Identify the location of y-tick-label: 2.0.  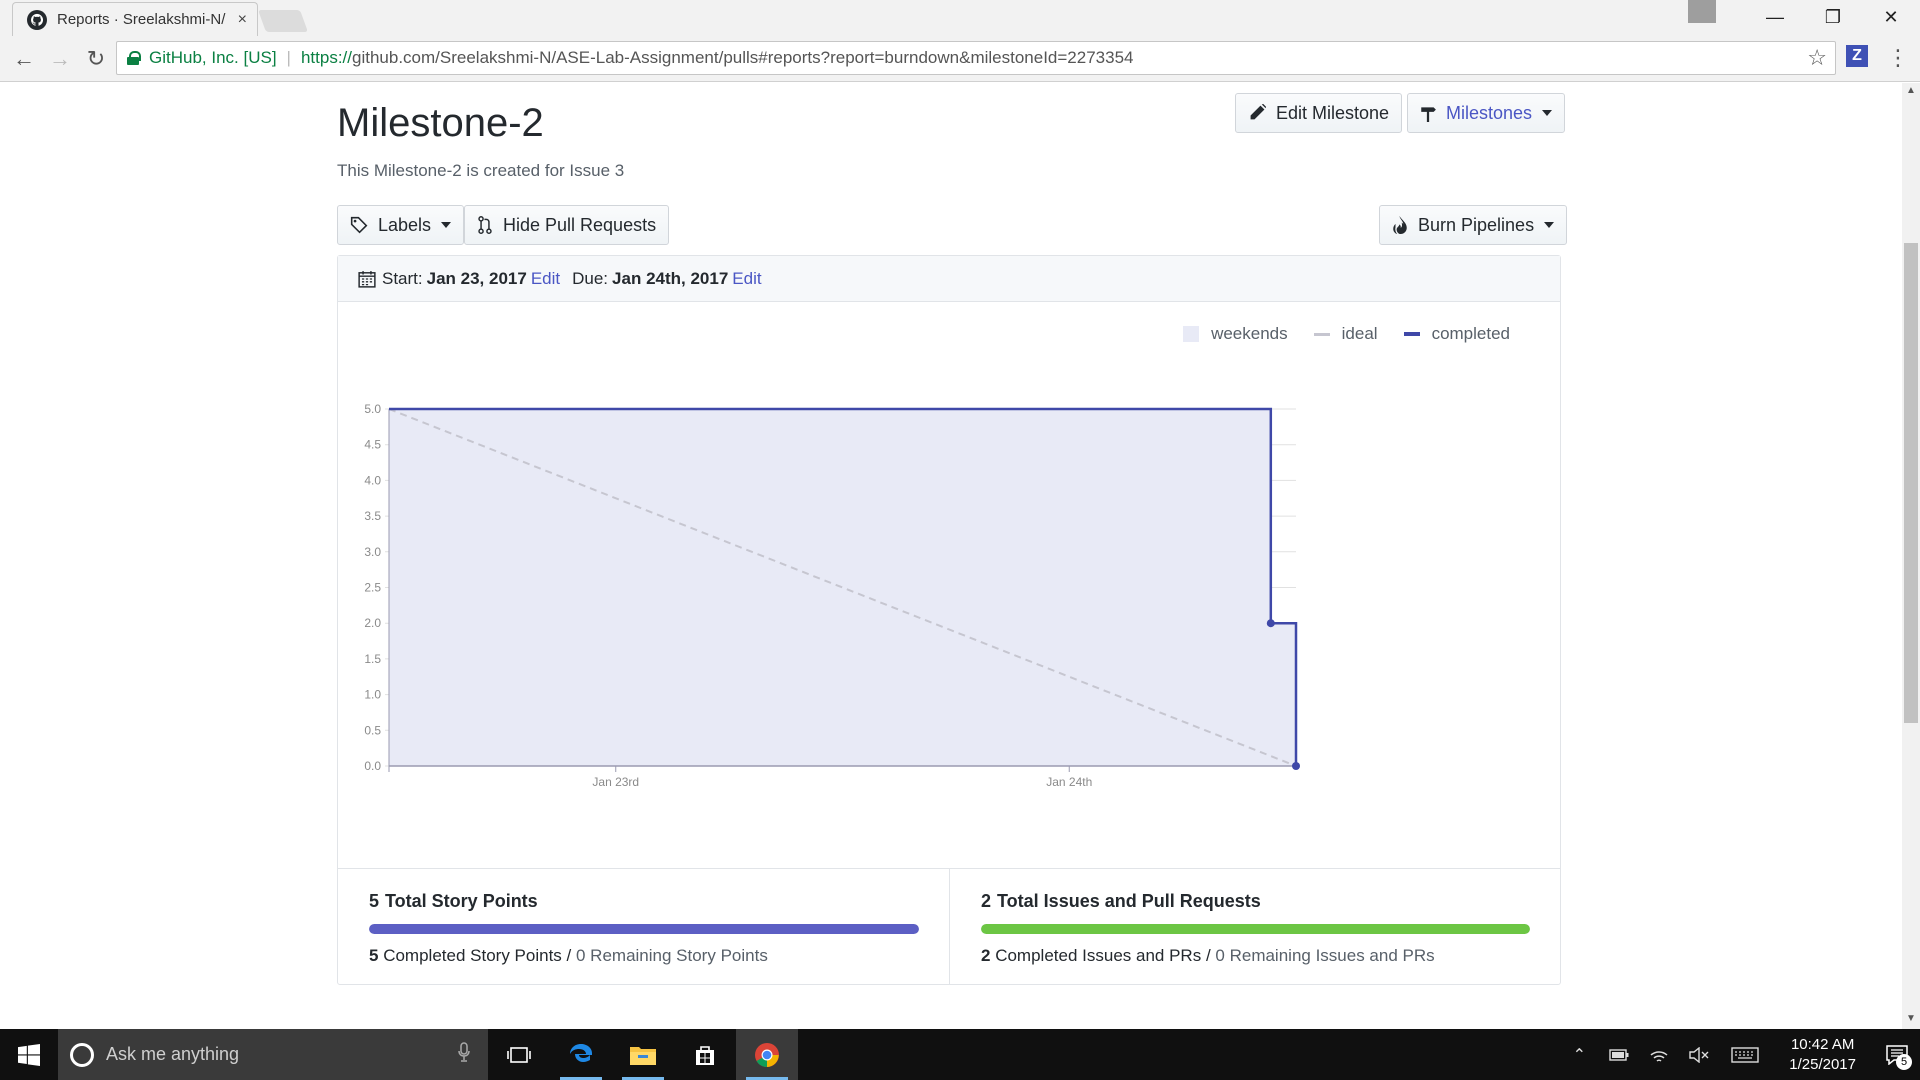
(372, 623).